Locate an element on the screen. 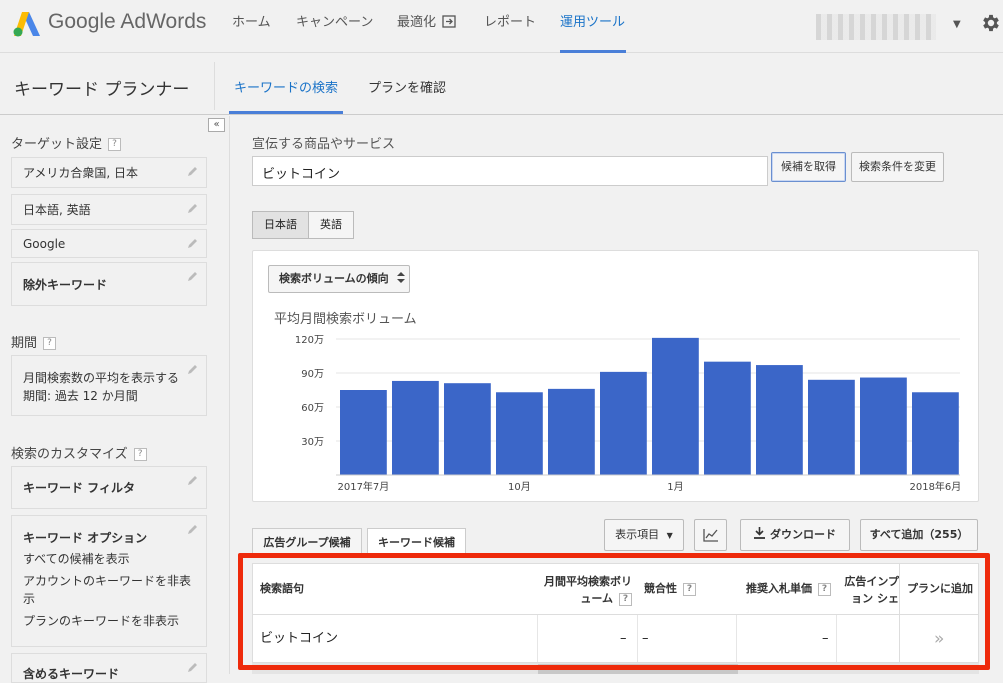 The width and height of the screenshot is (1003, 683). y-tick-label: 30万 is located at coordinates (312, 442).